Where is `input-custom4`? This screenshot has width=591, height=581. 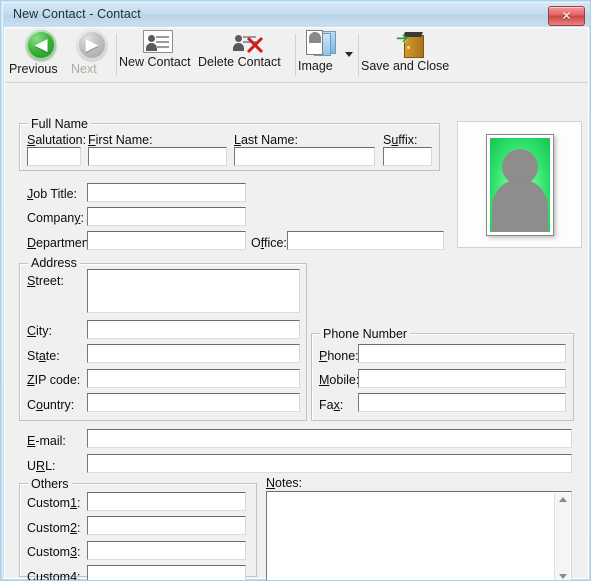 input-custom4 is located at coordinates (166, 572).